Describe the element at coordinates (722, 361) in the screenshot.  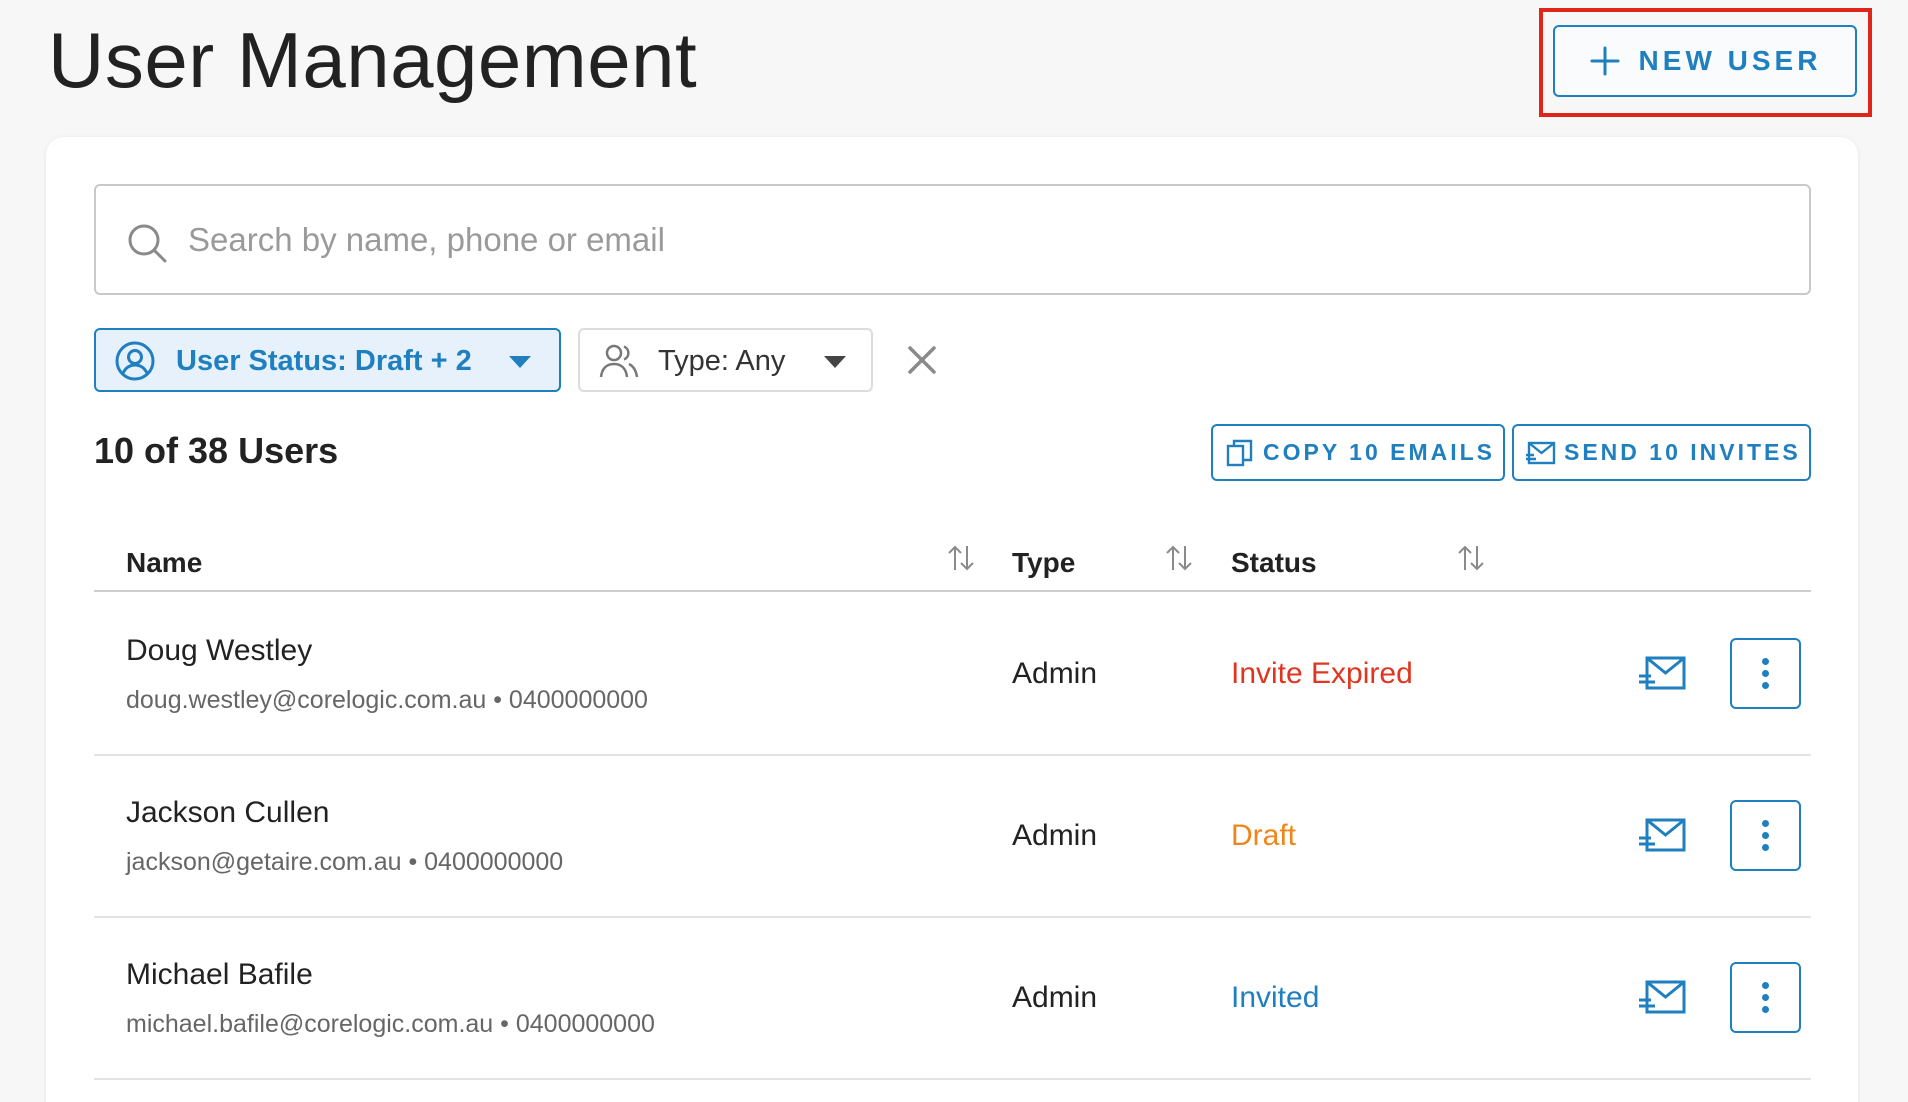
I see `type-filter-label: Type: Any` at that location.